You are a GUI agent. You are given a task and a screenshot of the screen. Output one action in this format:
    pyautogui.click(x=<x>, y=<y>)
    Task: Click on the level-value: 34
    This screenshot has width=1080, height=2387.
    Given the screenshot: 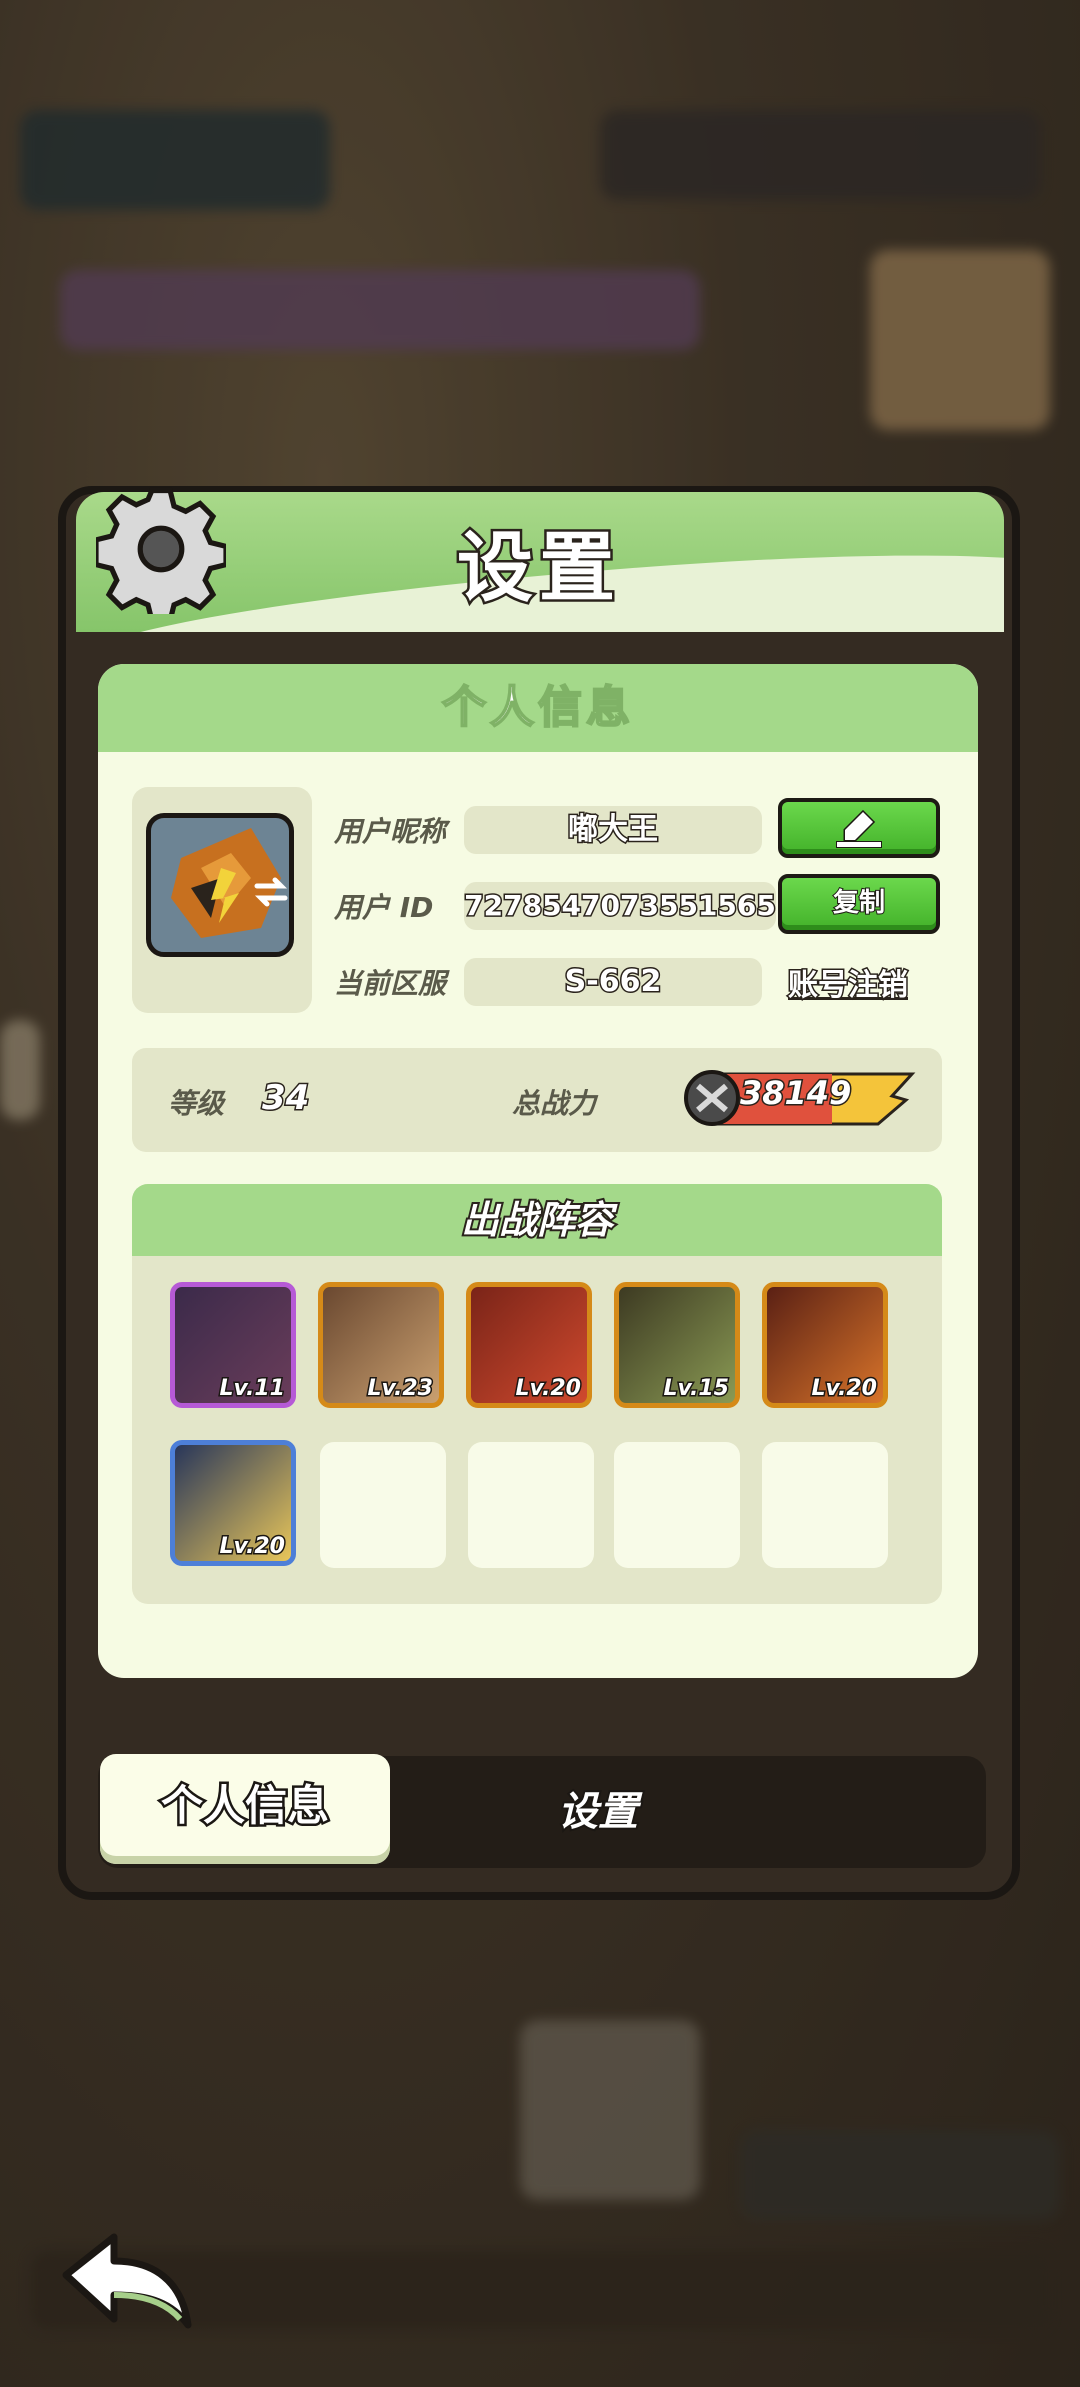 What is the action you would take?
    pyautogui.click(x=285, y=1098)
    